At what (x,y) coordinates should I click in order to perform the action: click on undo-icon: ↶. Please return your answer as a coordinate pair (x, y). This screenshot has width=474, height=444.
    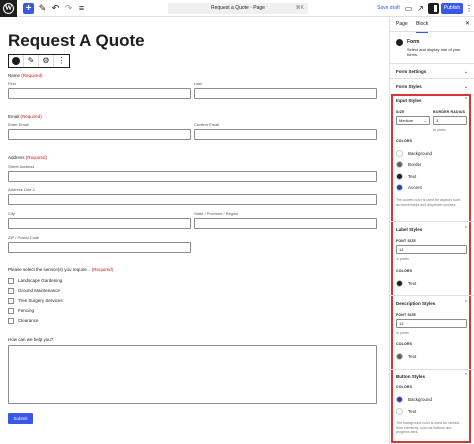
    Looking at the image, I should click on (55, 8).